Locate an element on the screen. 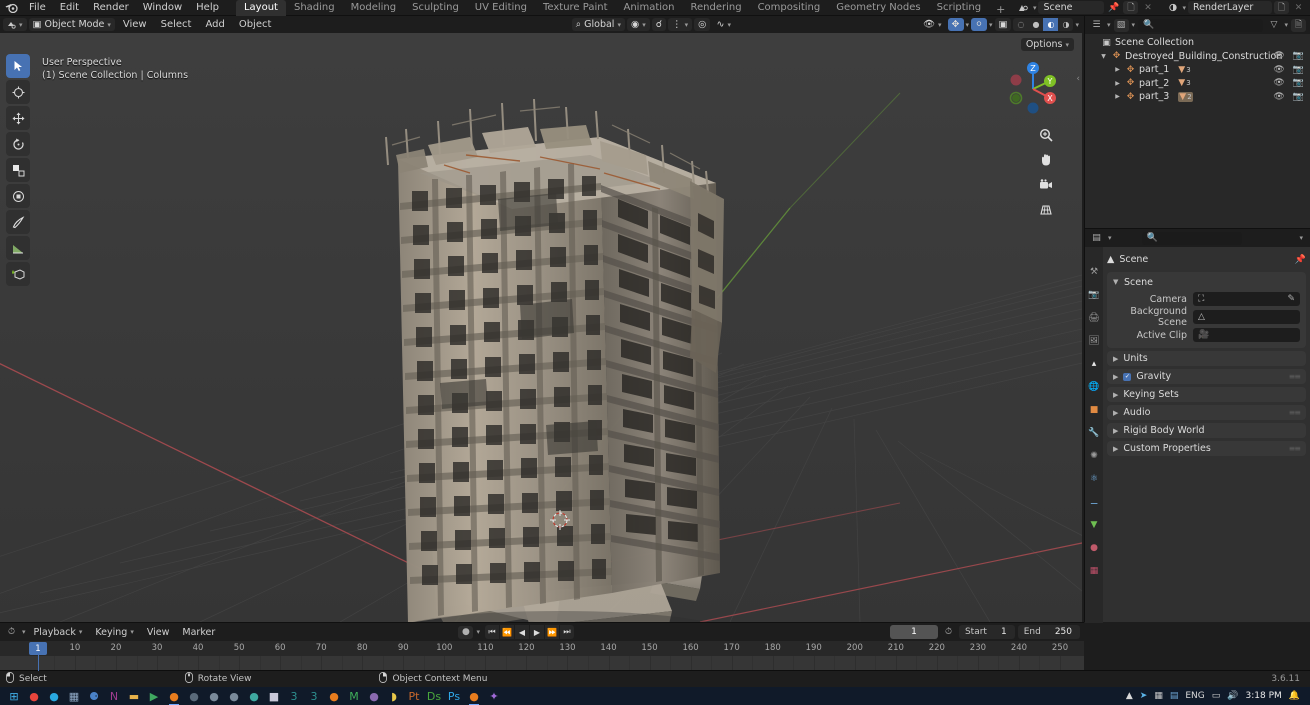 The height and width of the screenshot is (705, 1310). unknown-app-icon-1: ● is located at coordinates (194, 696).